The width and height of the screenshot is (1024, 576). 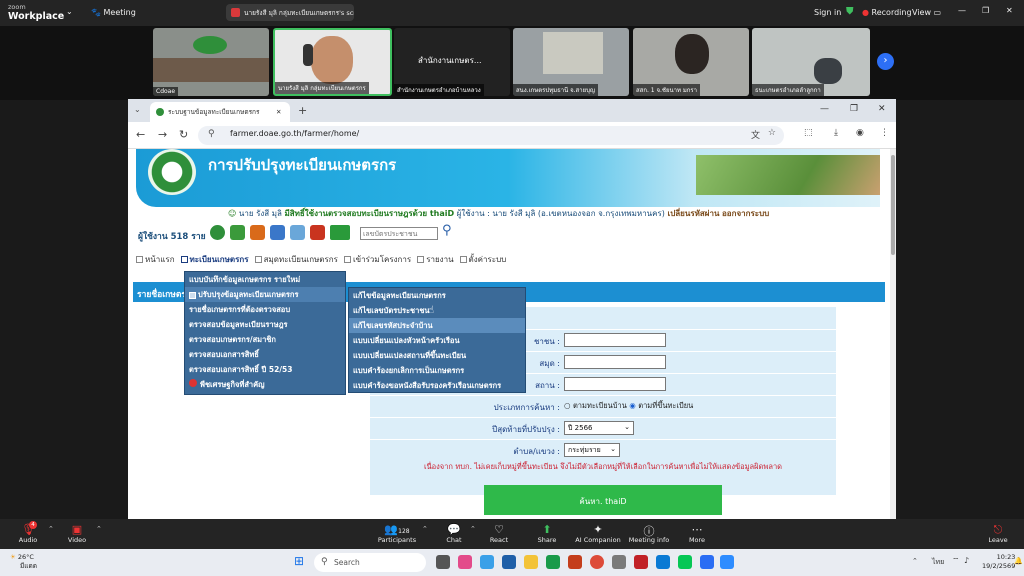 What do you see at coordinates (77, 533) in the screenshot?
I see `video-button: ▣ Video` at bounding box center [77, 533].